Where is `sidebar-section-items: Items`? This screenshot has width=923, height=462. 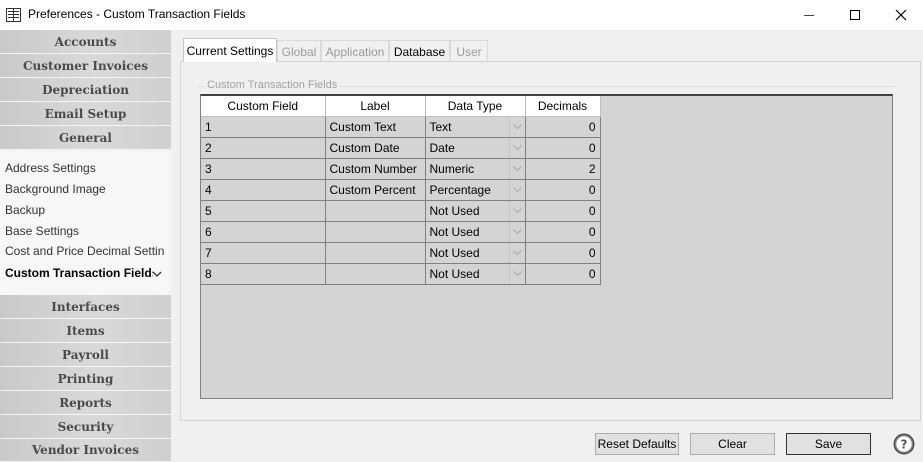 sidebar-section-items: Items is located at coordinates (85, 331).